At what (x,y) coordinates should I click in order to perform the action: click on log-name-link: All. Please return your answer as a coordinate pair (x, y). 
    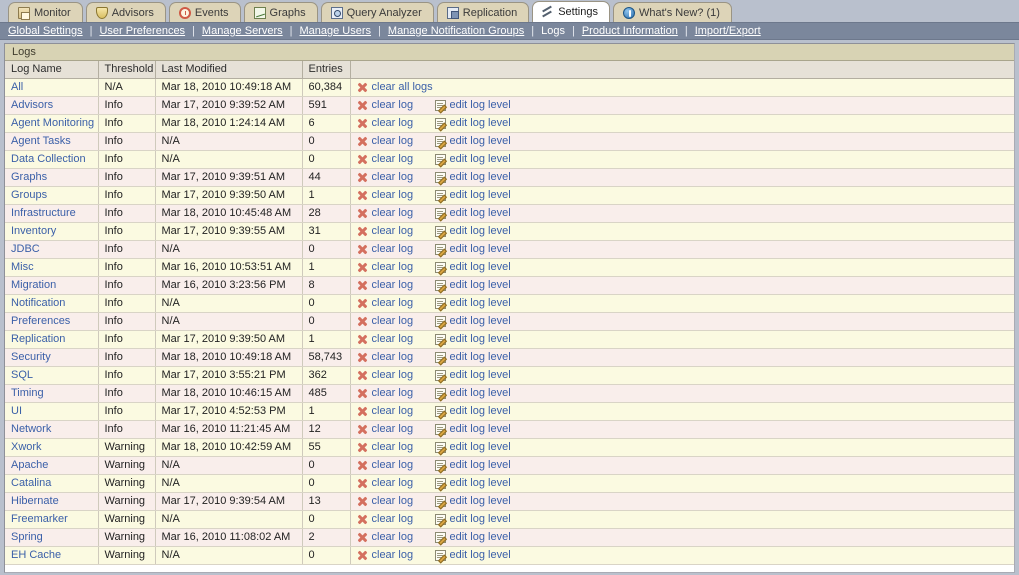
    Looking at the image, I should click on (17, 87).